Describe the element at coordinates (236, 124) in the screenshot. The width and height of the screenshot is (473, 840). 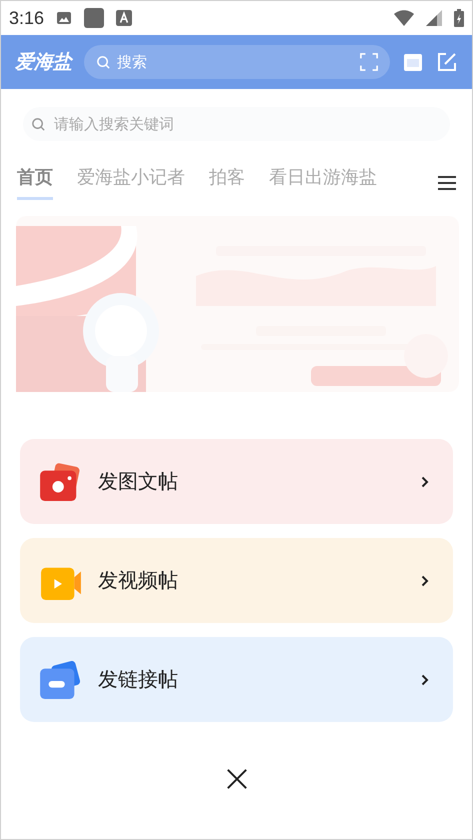
I see `search-field: 请输入搜索关键词` at that location.